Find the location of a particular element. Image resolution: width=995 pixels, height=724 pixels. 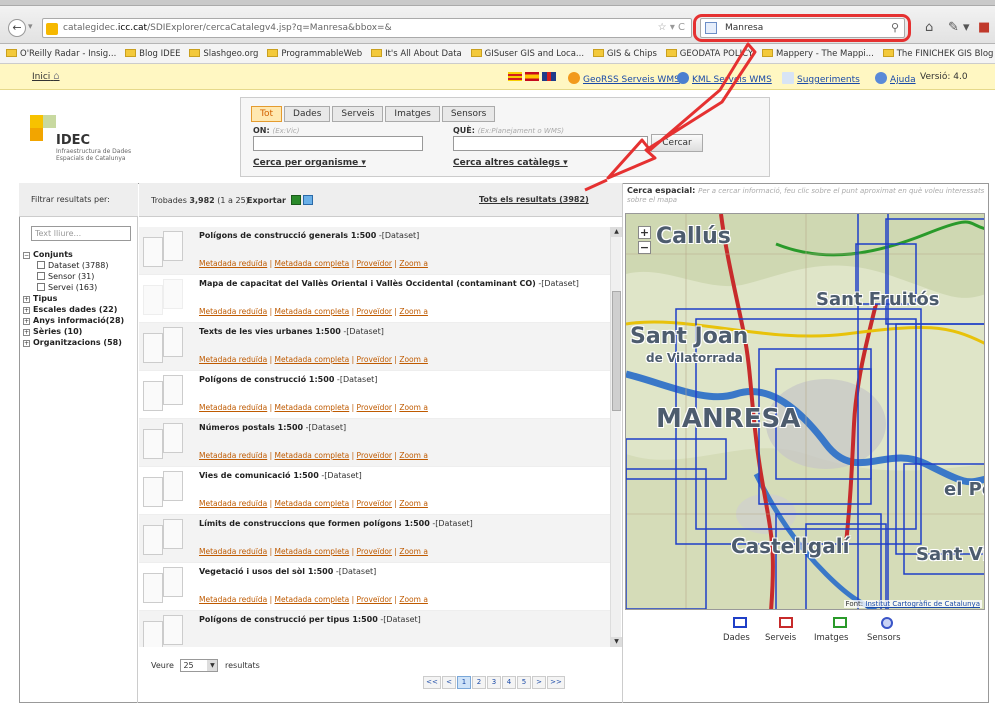

zoom-out-button: − is located at coordinates (644, 247).